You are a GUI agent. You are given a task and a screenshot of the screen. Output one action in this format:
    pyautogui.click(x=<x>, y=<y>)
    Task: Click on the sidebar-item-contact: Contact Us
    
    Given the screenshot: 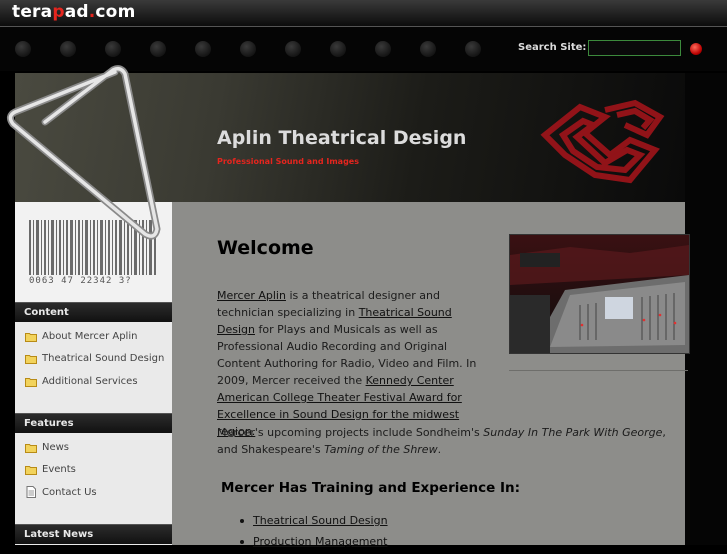 What is the action you would take?
    pyautogui.click(x=61, y=492)
    